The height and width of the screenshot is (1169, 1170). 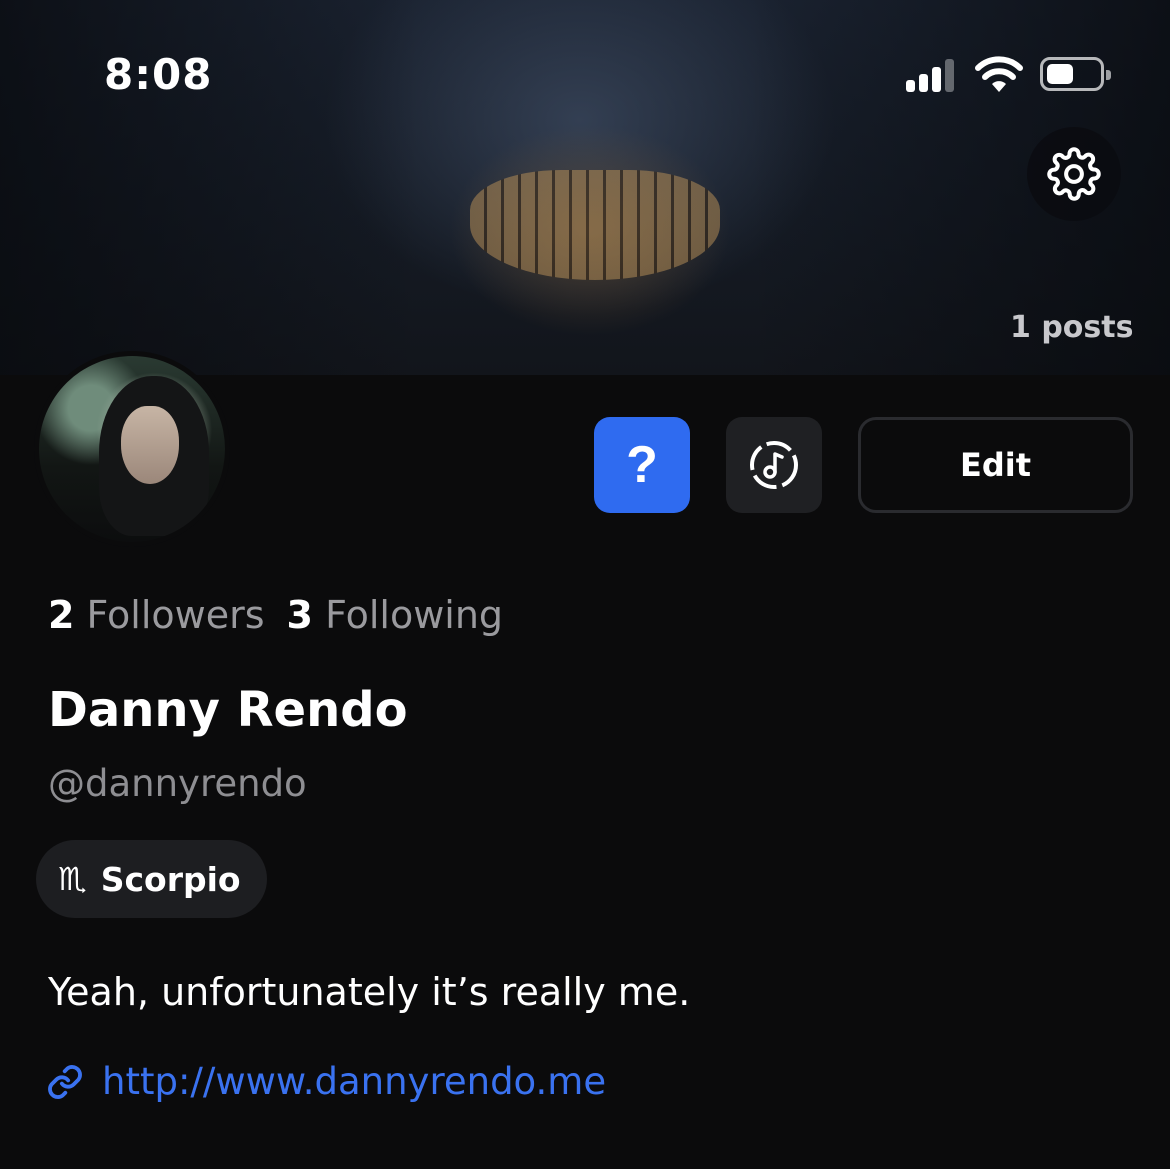 I want to click on settings-button, so click(x=1074, y=174).